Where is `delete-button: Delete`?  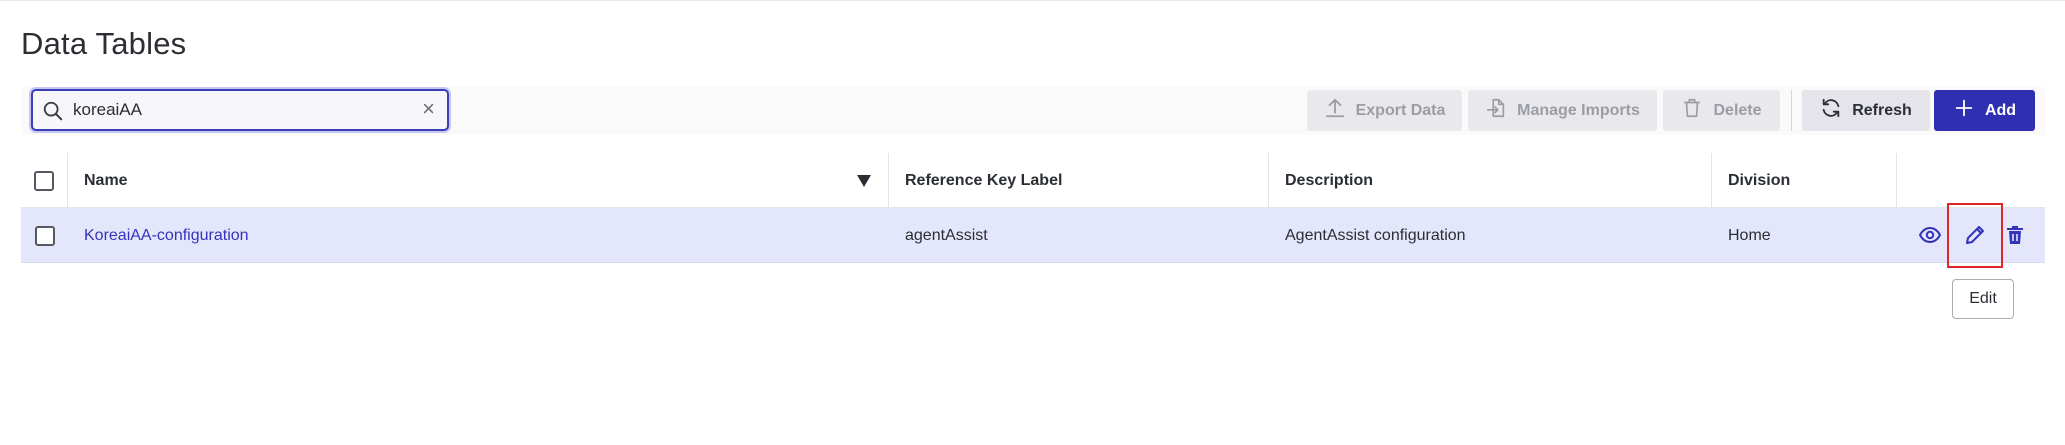 delete-button: Delete is located at coordinates (1721, 110).